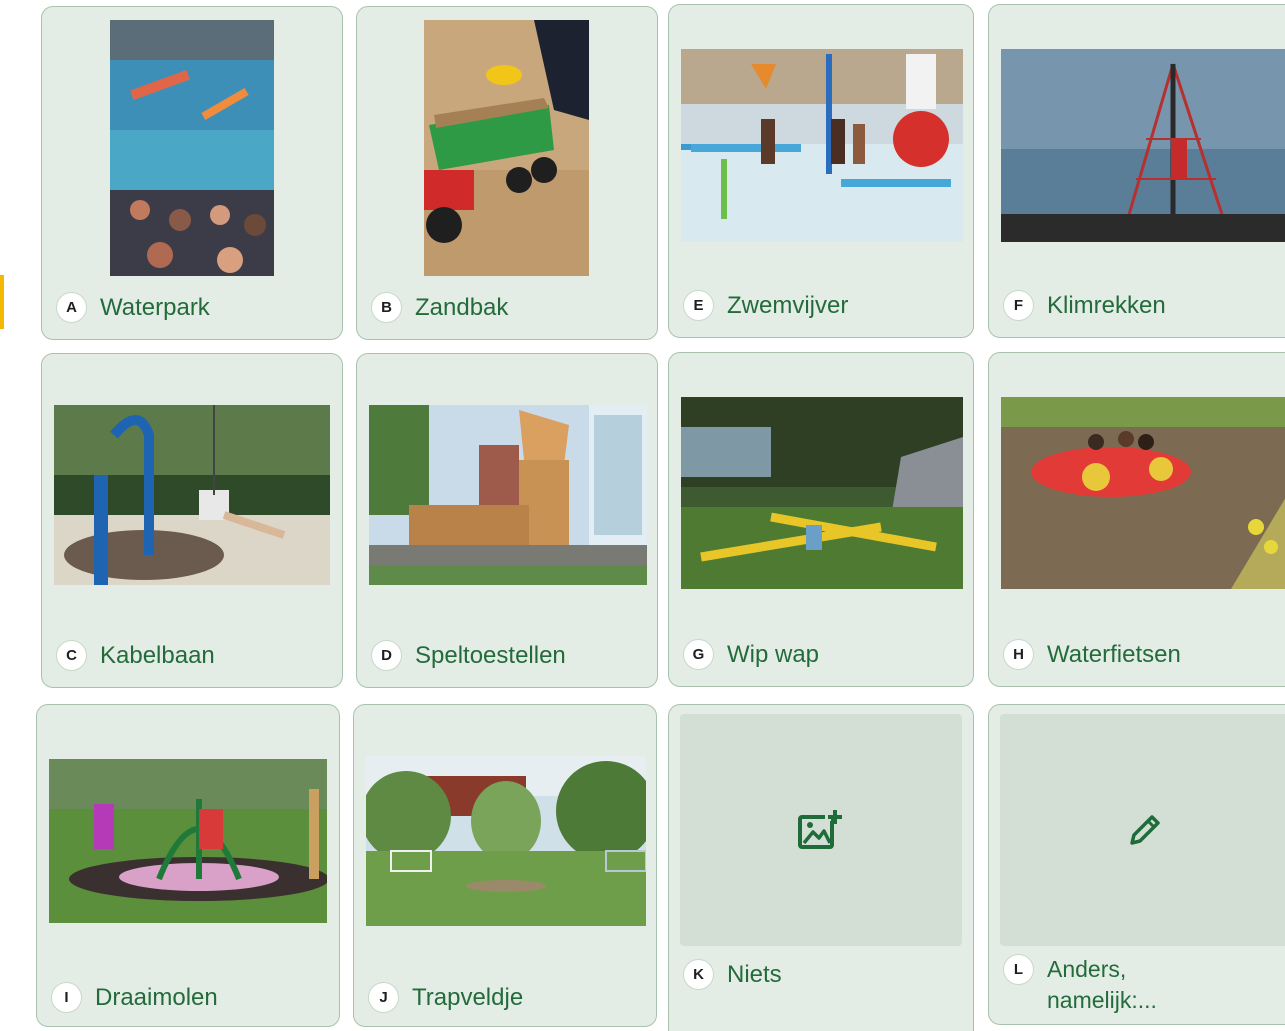 Image resolution: width=1285 pixels, height=1031 pixels. Describe the element at coordinates (462, 307) in the screenshot. I see `option-label: Zandbak` at that location.